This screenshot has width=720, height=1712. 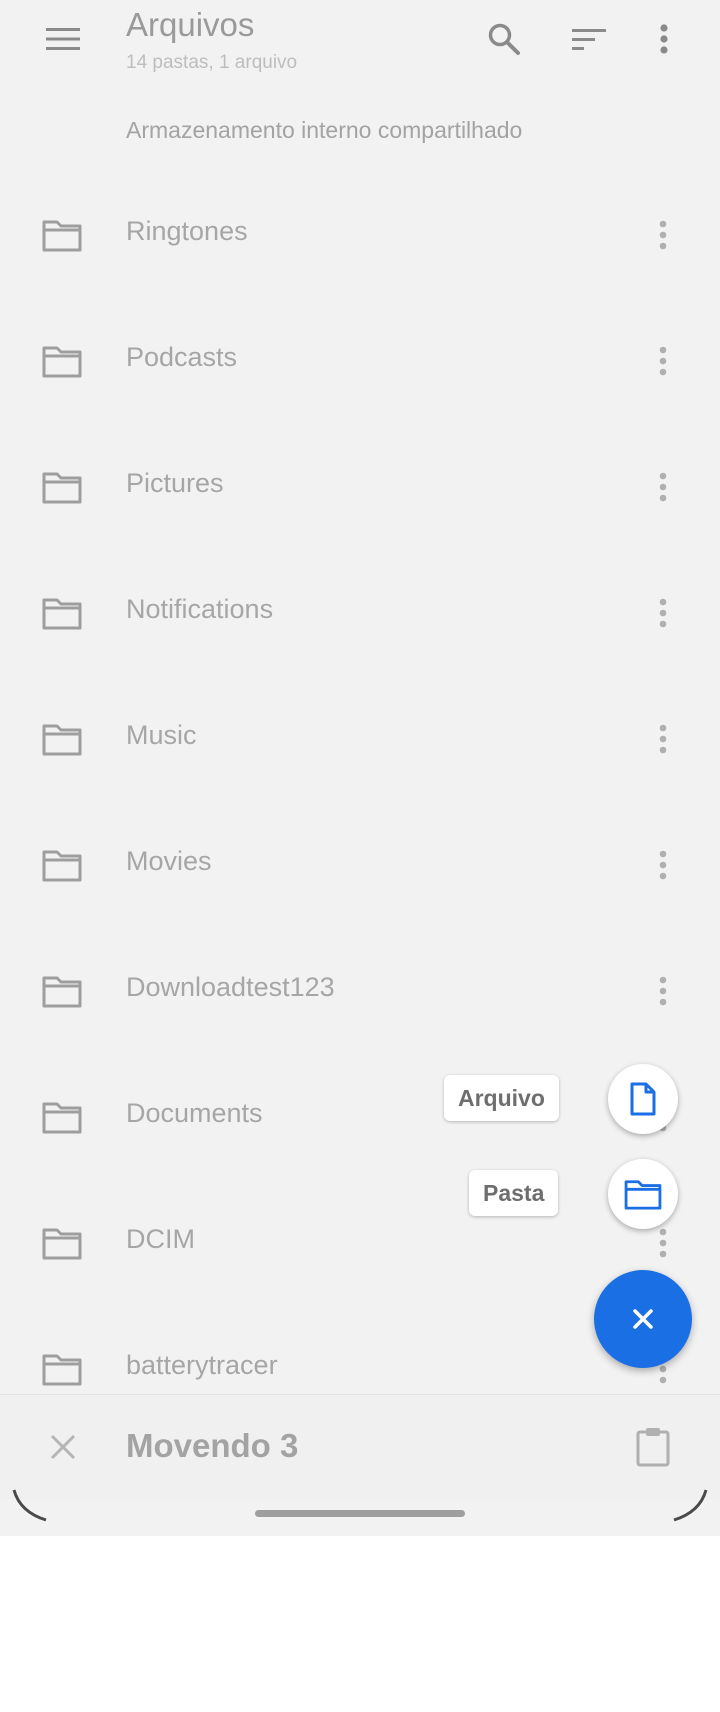 I want to click on folder-name: Music, so click(x=161, y=735).